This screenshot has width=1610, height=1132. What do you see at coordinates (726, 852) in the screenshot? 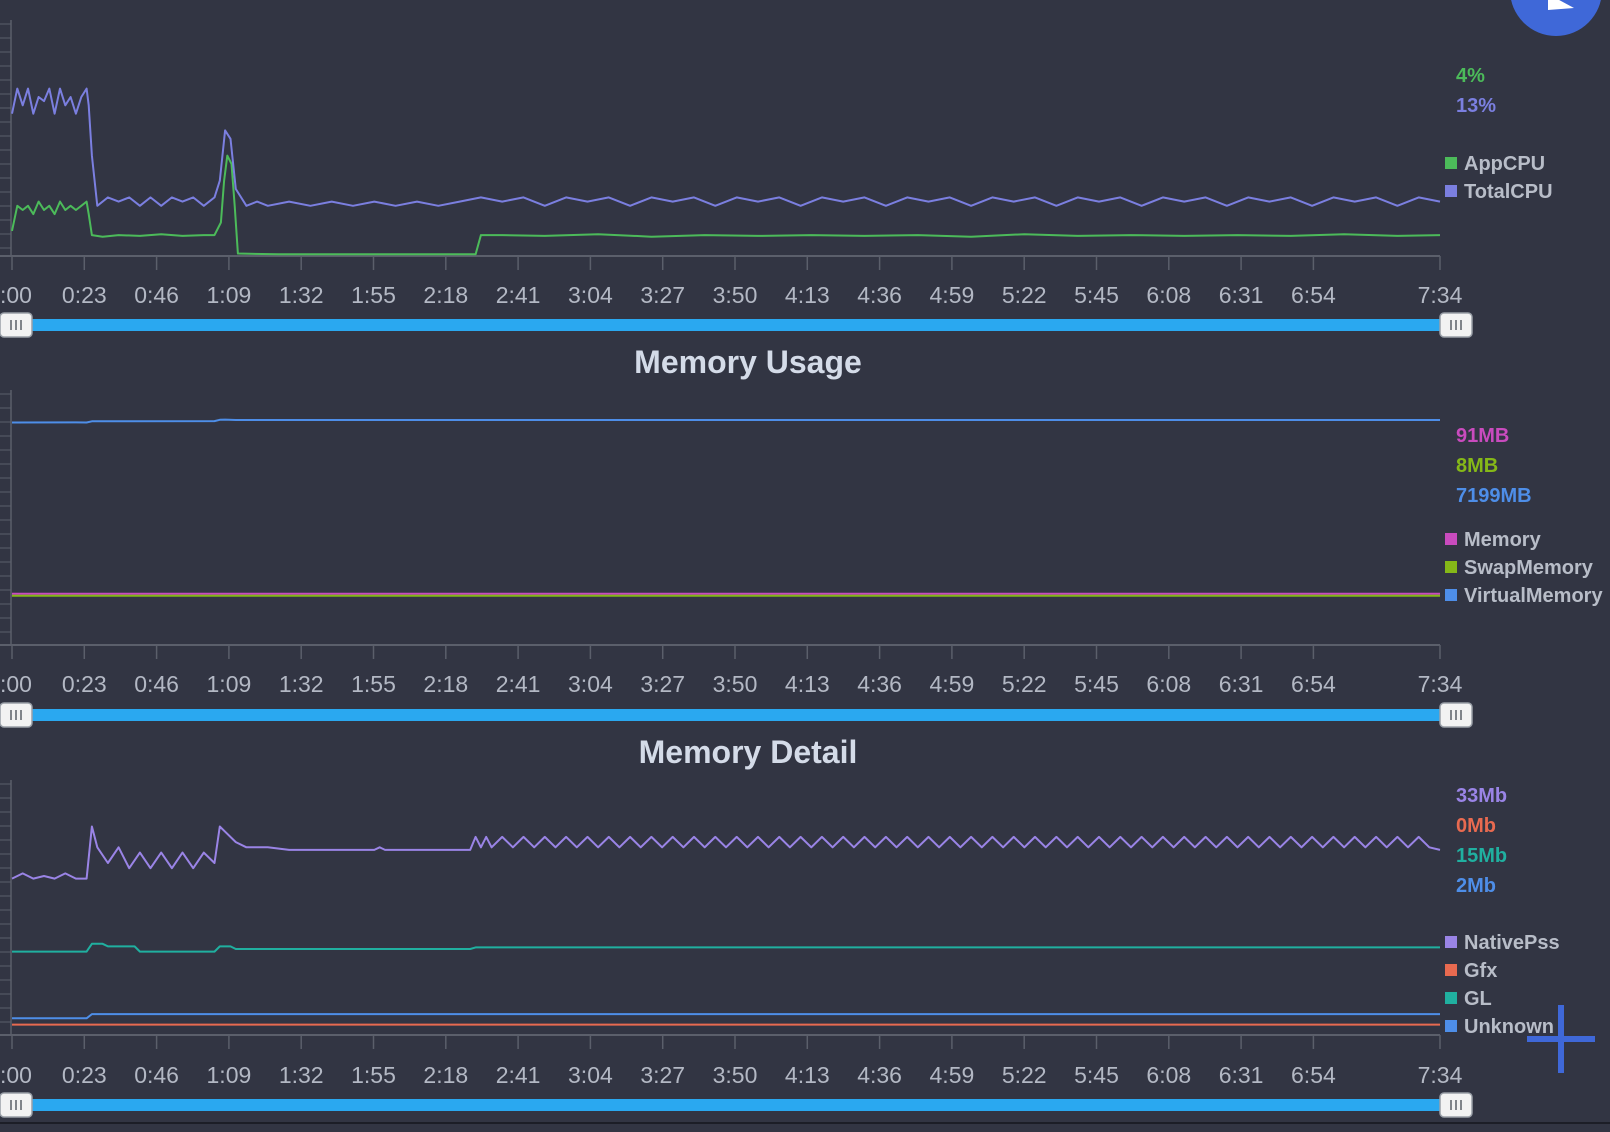
I see `series-line-nativepss` at bounding box center [726, 852].